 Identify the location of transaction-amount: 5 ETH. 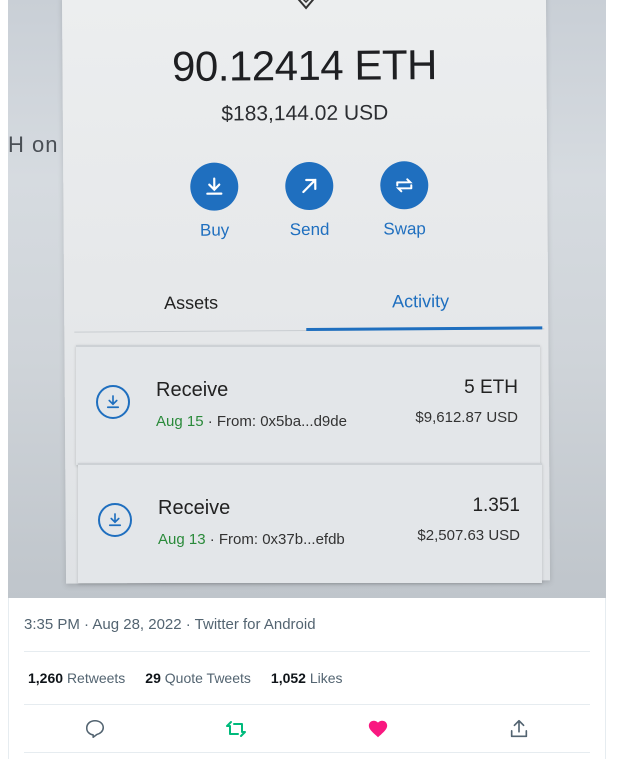
(491, 387).